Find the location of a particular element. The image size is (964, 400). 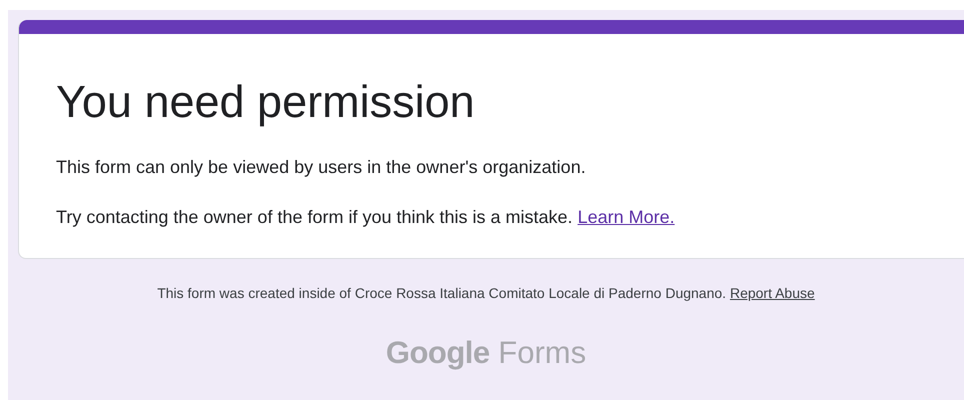

logo-product: Forms is located at coordinates (542, 352).